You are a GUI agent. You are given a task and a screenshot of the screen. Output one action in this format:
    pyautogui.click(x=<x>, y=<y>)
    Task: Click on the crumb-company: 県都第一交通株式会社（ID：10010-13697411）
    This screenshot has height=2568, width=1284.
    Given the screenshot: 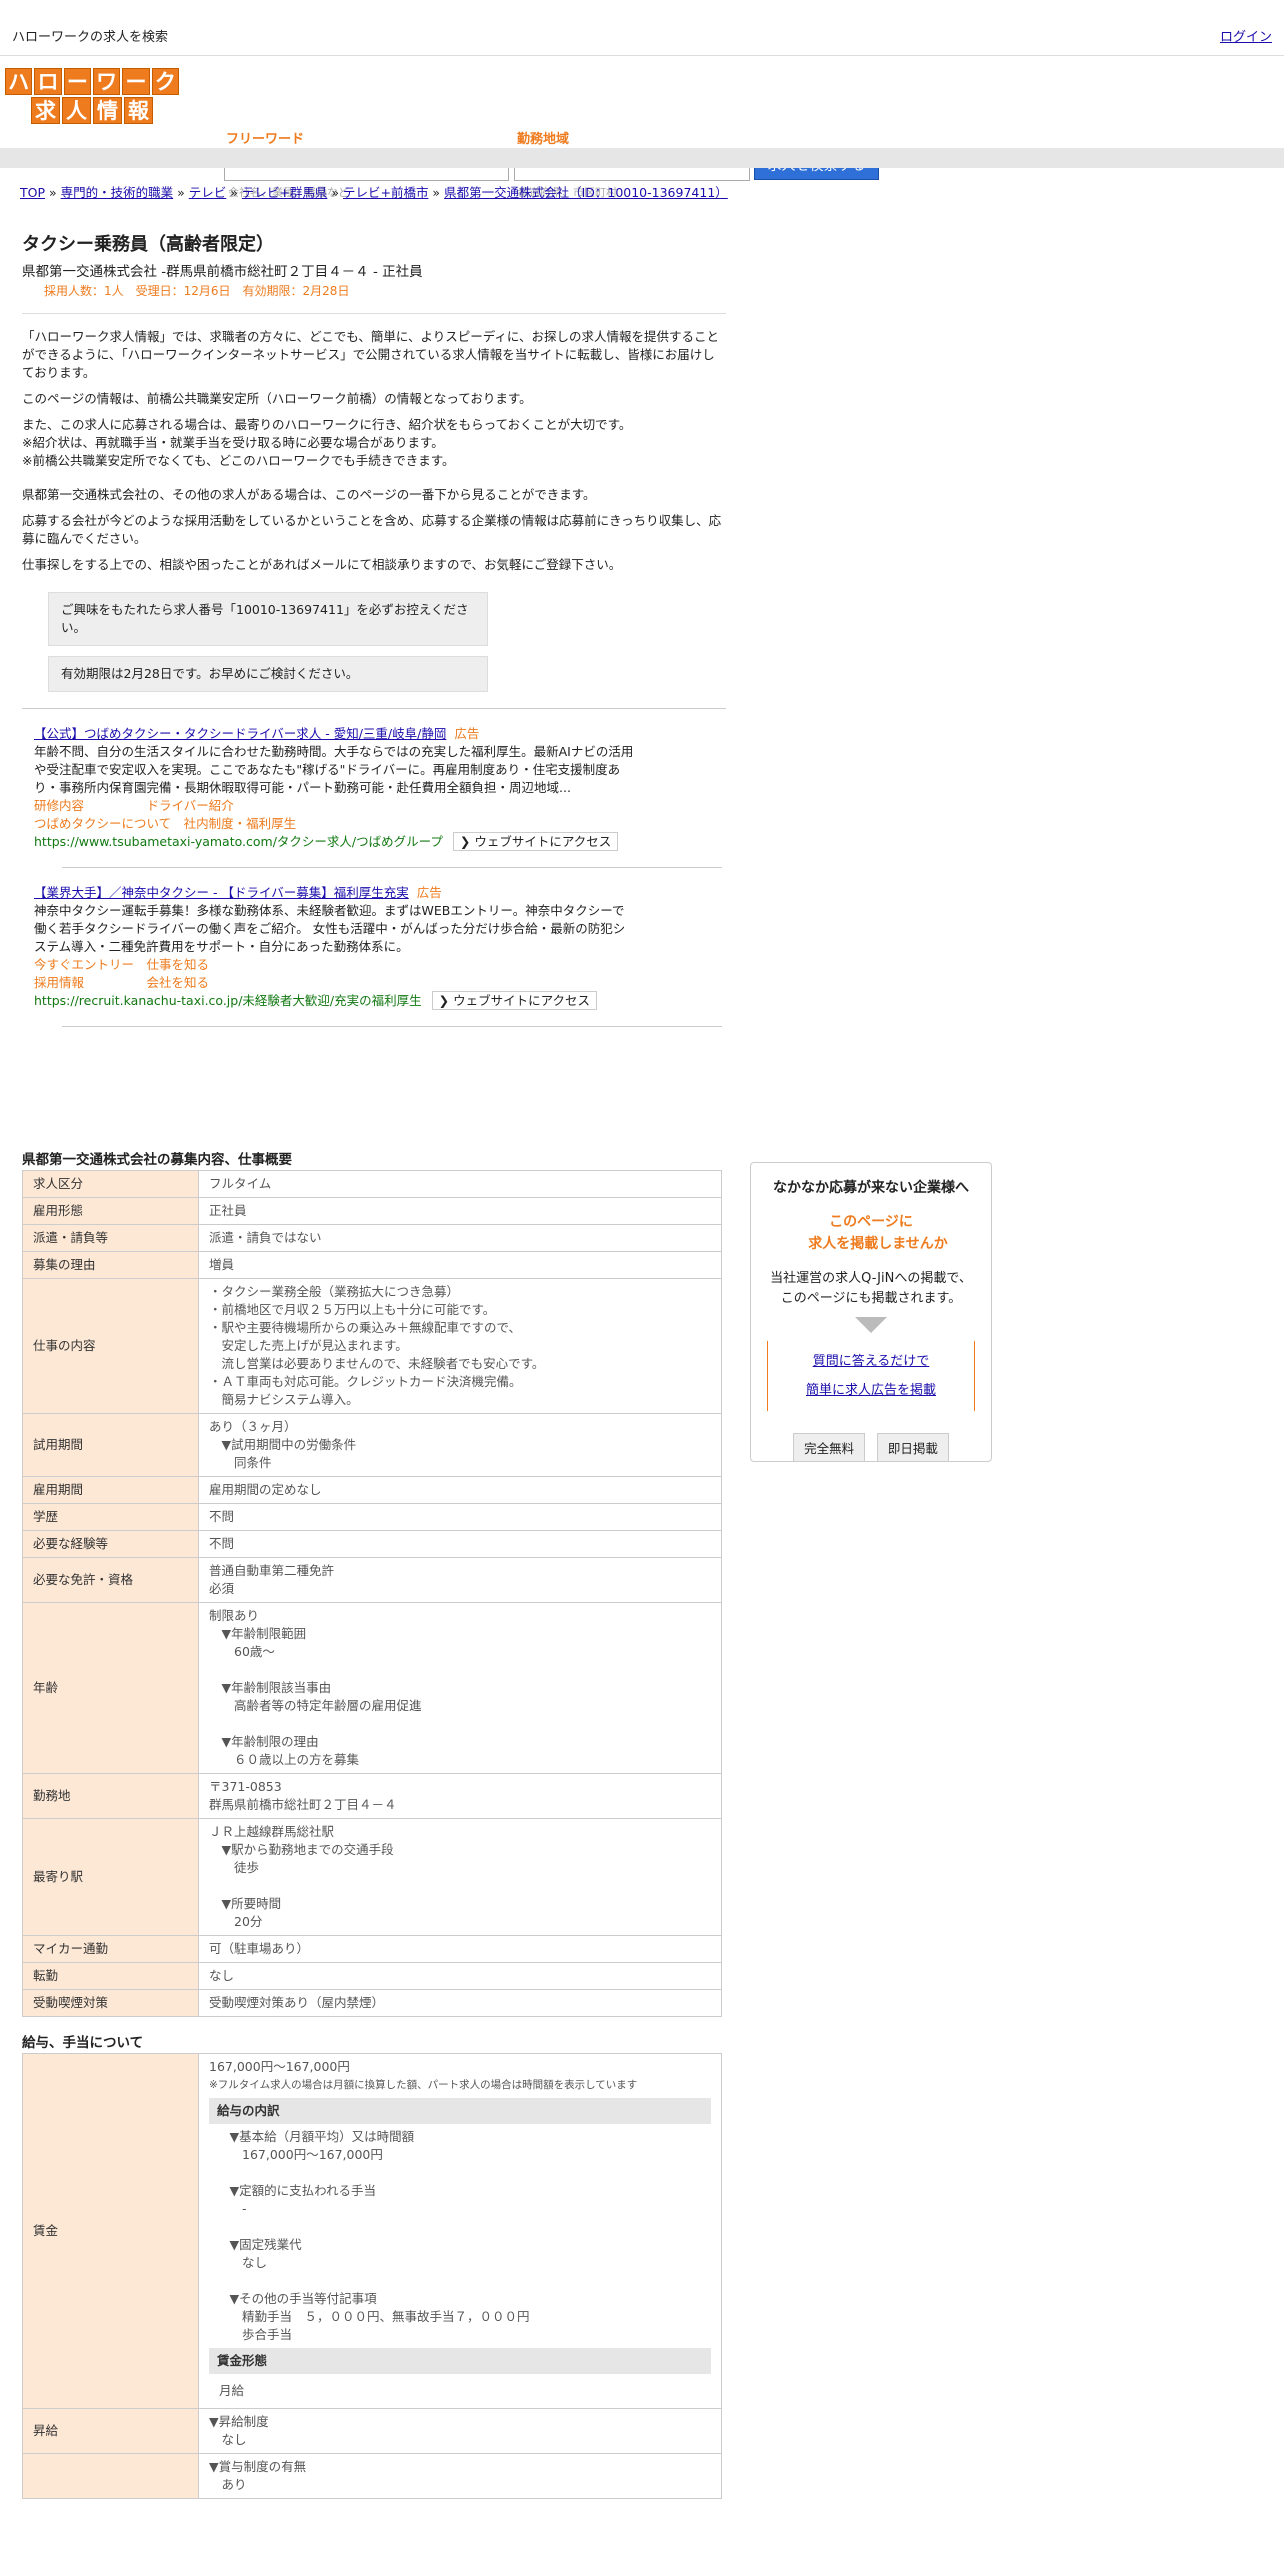 What is the action you would take?
    pyautogui.click(x=586, y=192)
    